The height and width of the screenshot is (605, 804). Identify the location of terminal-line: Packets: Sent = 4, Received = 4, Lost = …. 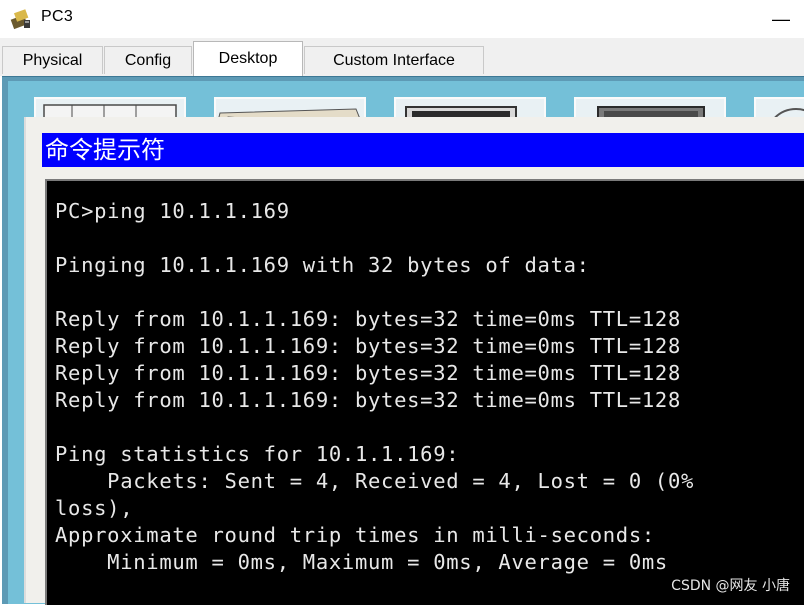
(375, 481).